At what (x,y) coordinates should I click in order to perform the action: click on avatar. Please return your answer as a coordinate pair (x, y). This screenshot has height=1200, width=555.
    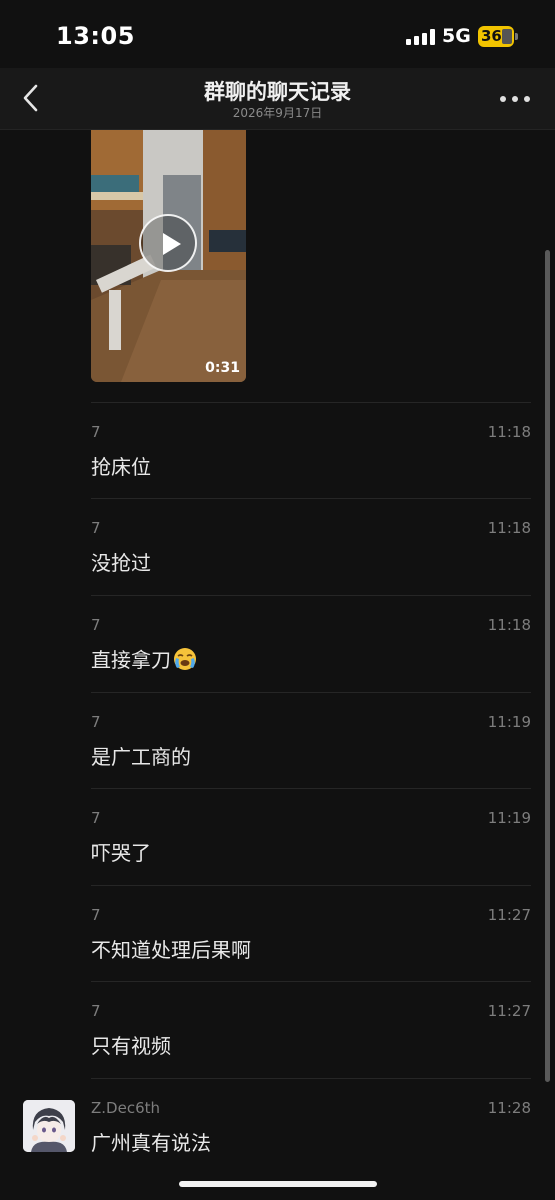
    Looking at the image, I should click on (49, 1126).